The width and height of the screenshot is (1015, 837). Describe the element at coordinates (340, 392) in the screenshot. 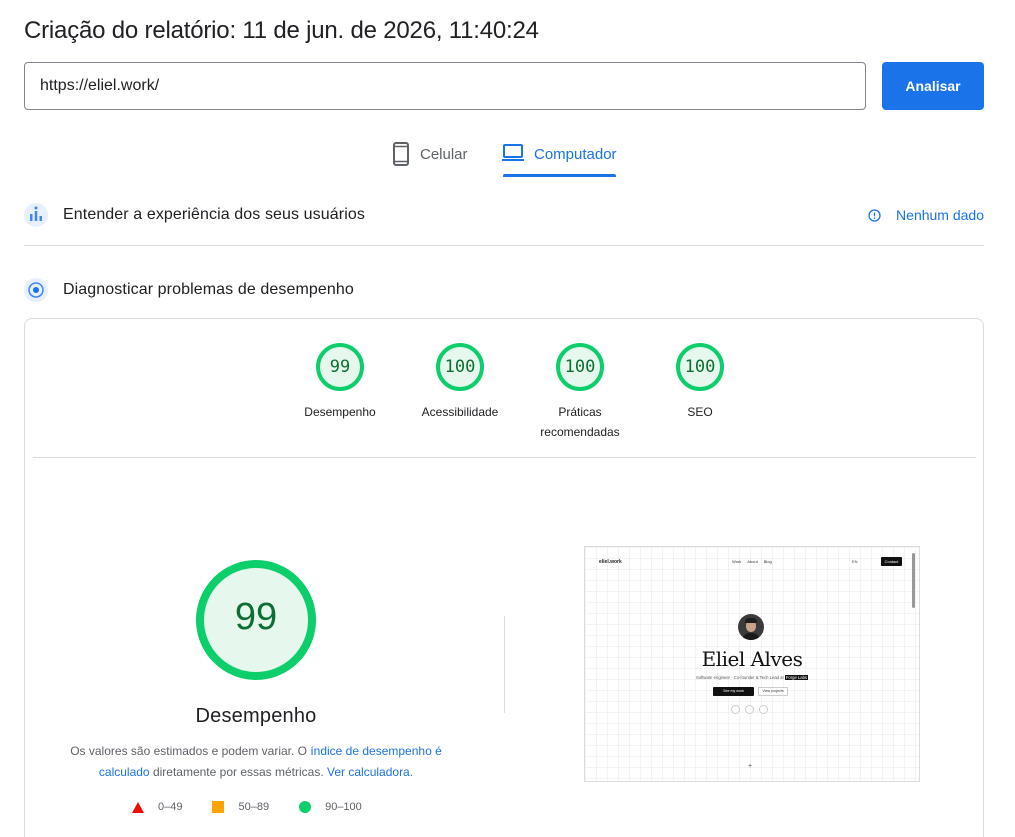

I see `gauge-performance: 99 Desempenho` at that location.